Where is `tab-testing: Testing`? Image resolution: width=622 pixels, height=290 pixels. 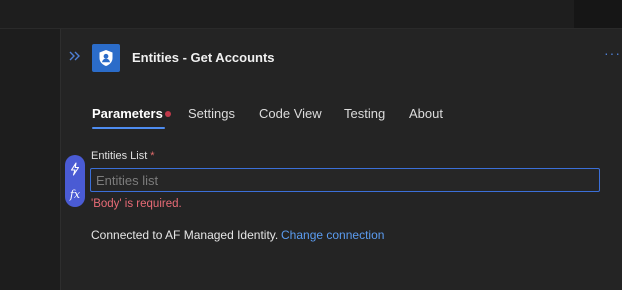
tab-testing: Testing is located at coordinates (364, 113).